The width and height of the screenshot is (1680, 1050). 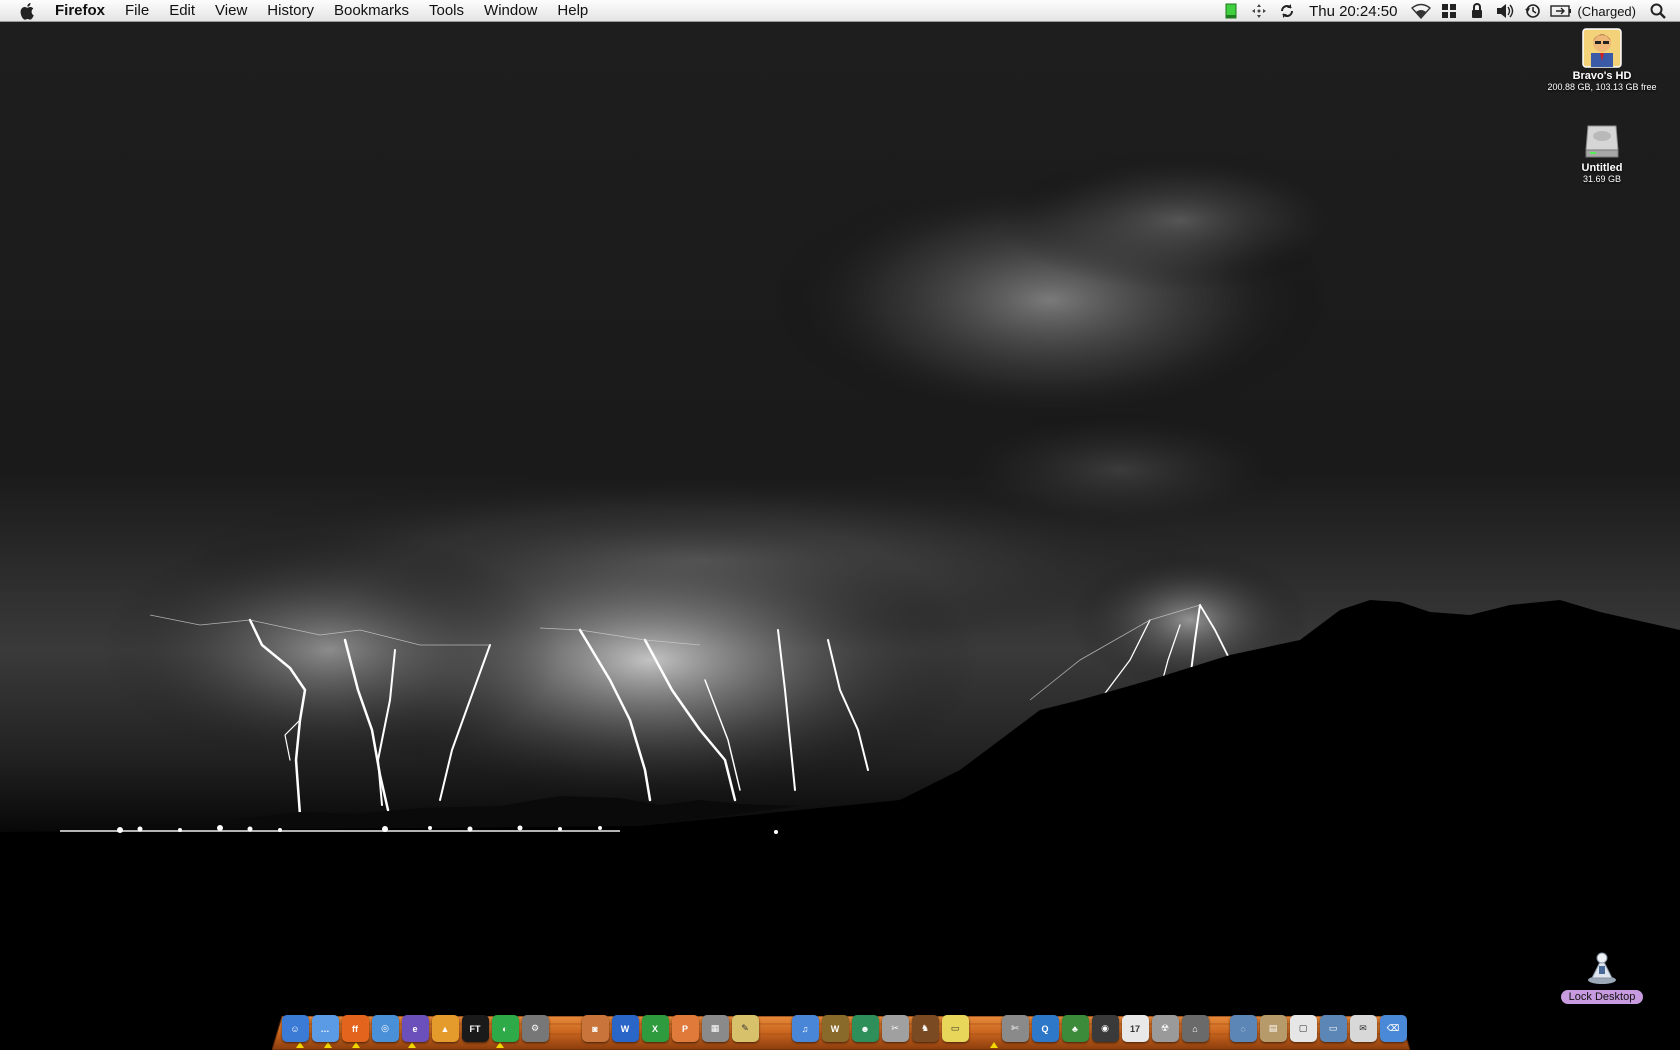 I want to click on menu-tools: Tools, so click(x=446, y=11).